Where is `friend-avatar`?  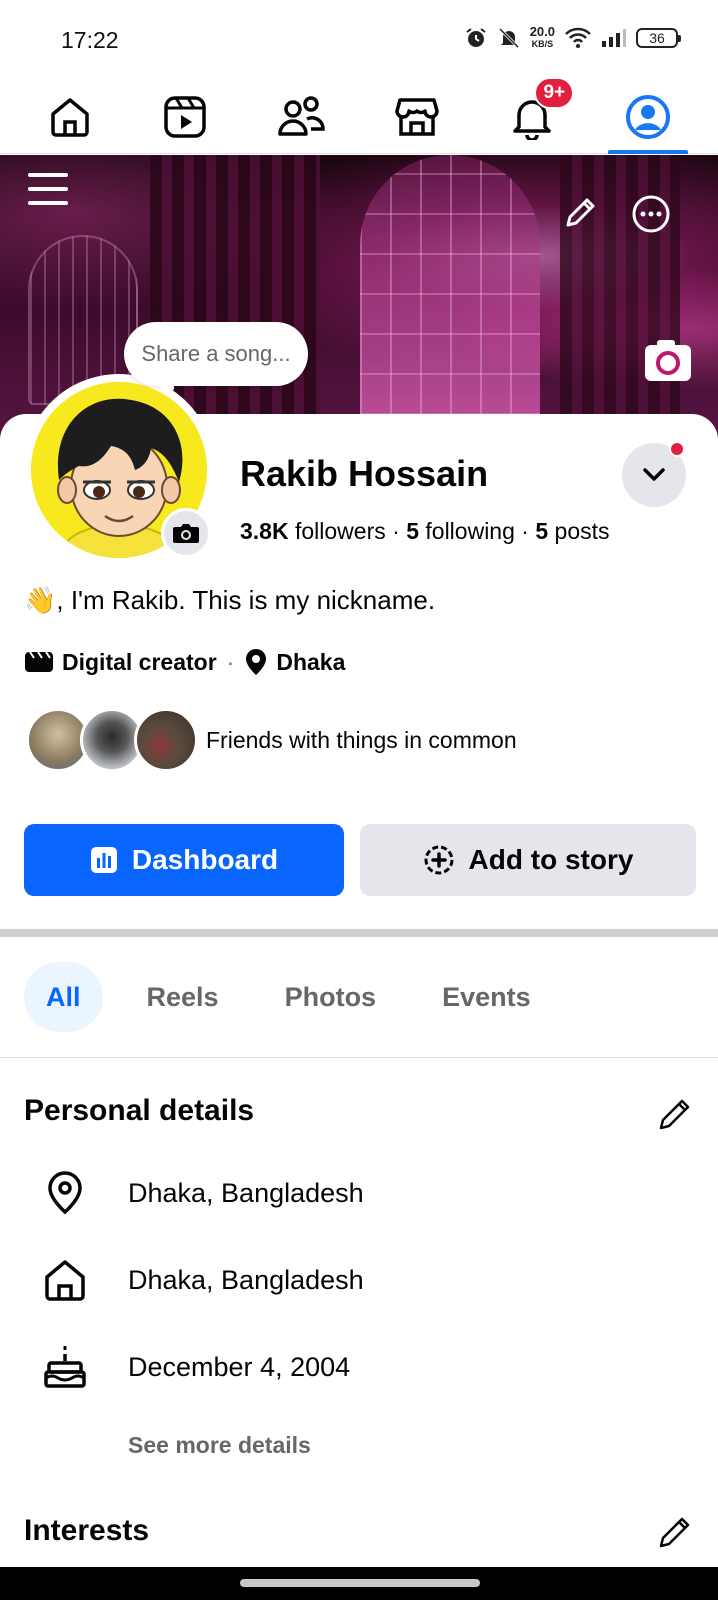 friend-avatar is located at coordinates (166, 740).